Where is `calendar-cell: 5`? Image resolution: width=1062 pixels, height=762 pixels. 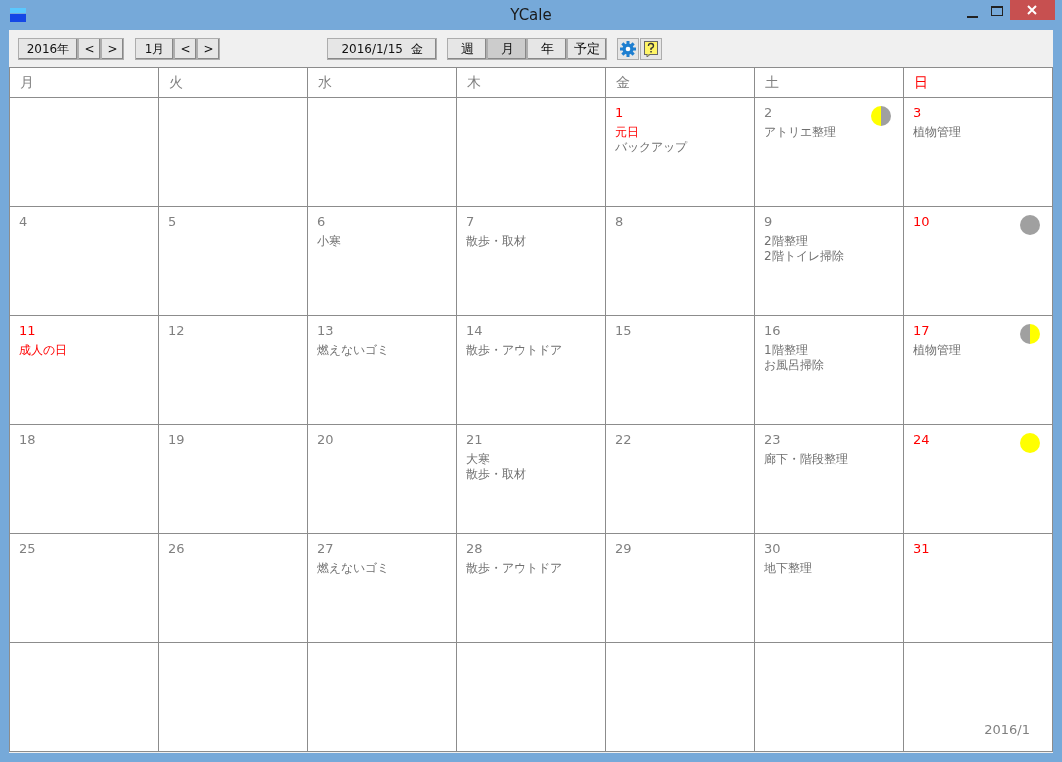 calendar-cell: 5 is located at coordinates (233, 261).